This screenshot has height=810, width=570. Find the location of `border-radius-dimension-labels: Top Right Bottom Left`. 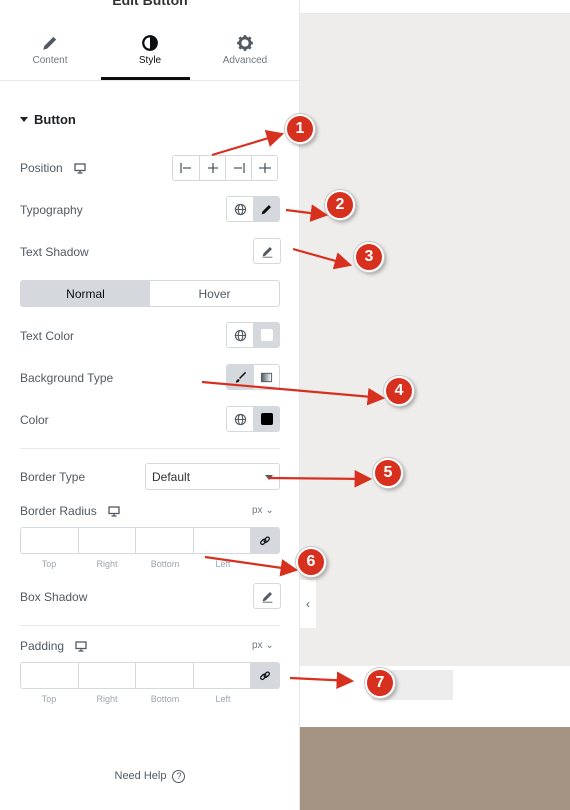

border-radius-dimension-labels: Top Right Bottom Left is located at coordinates (136, 564).